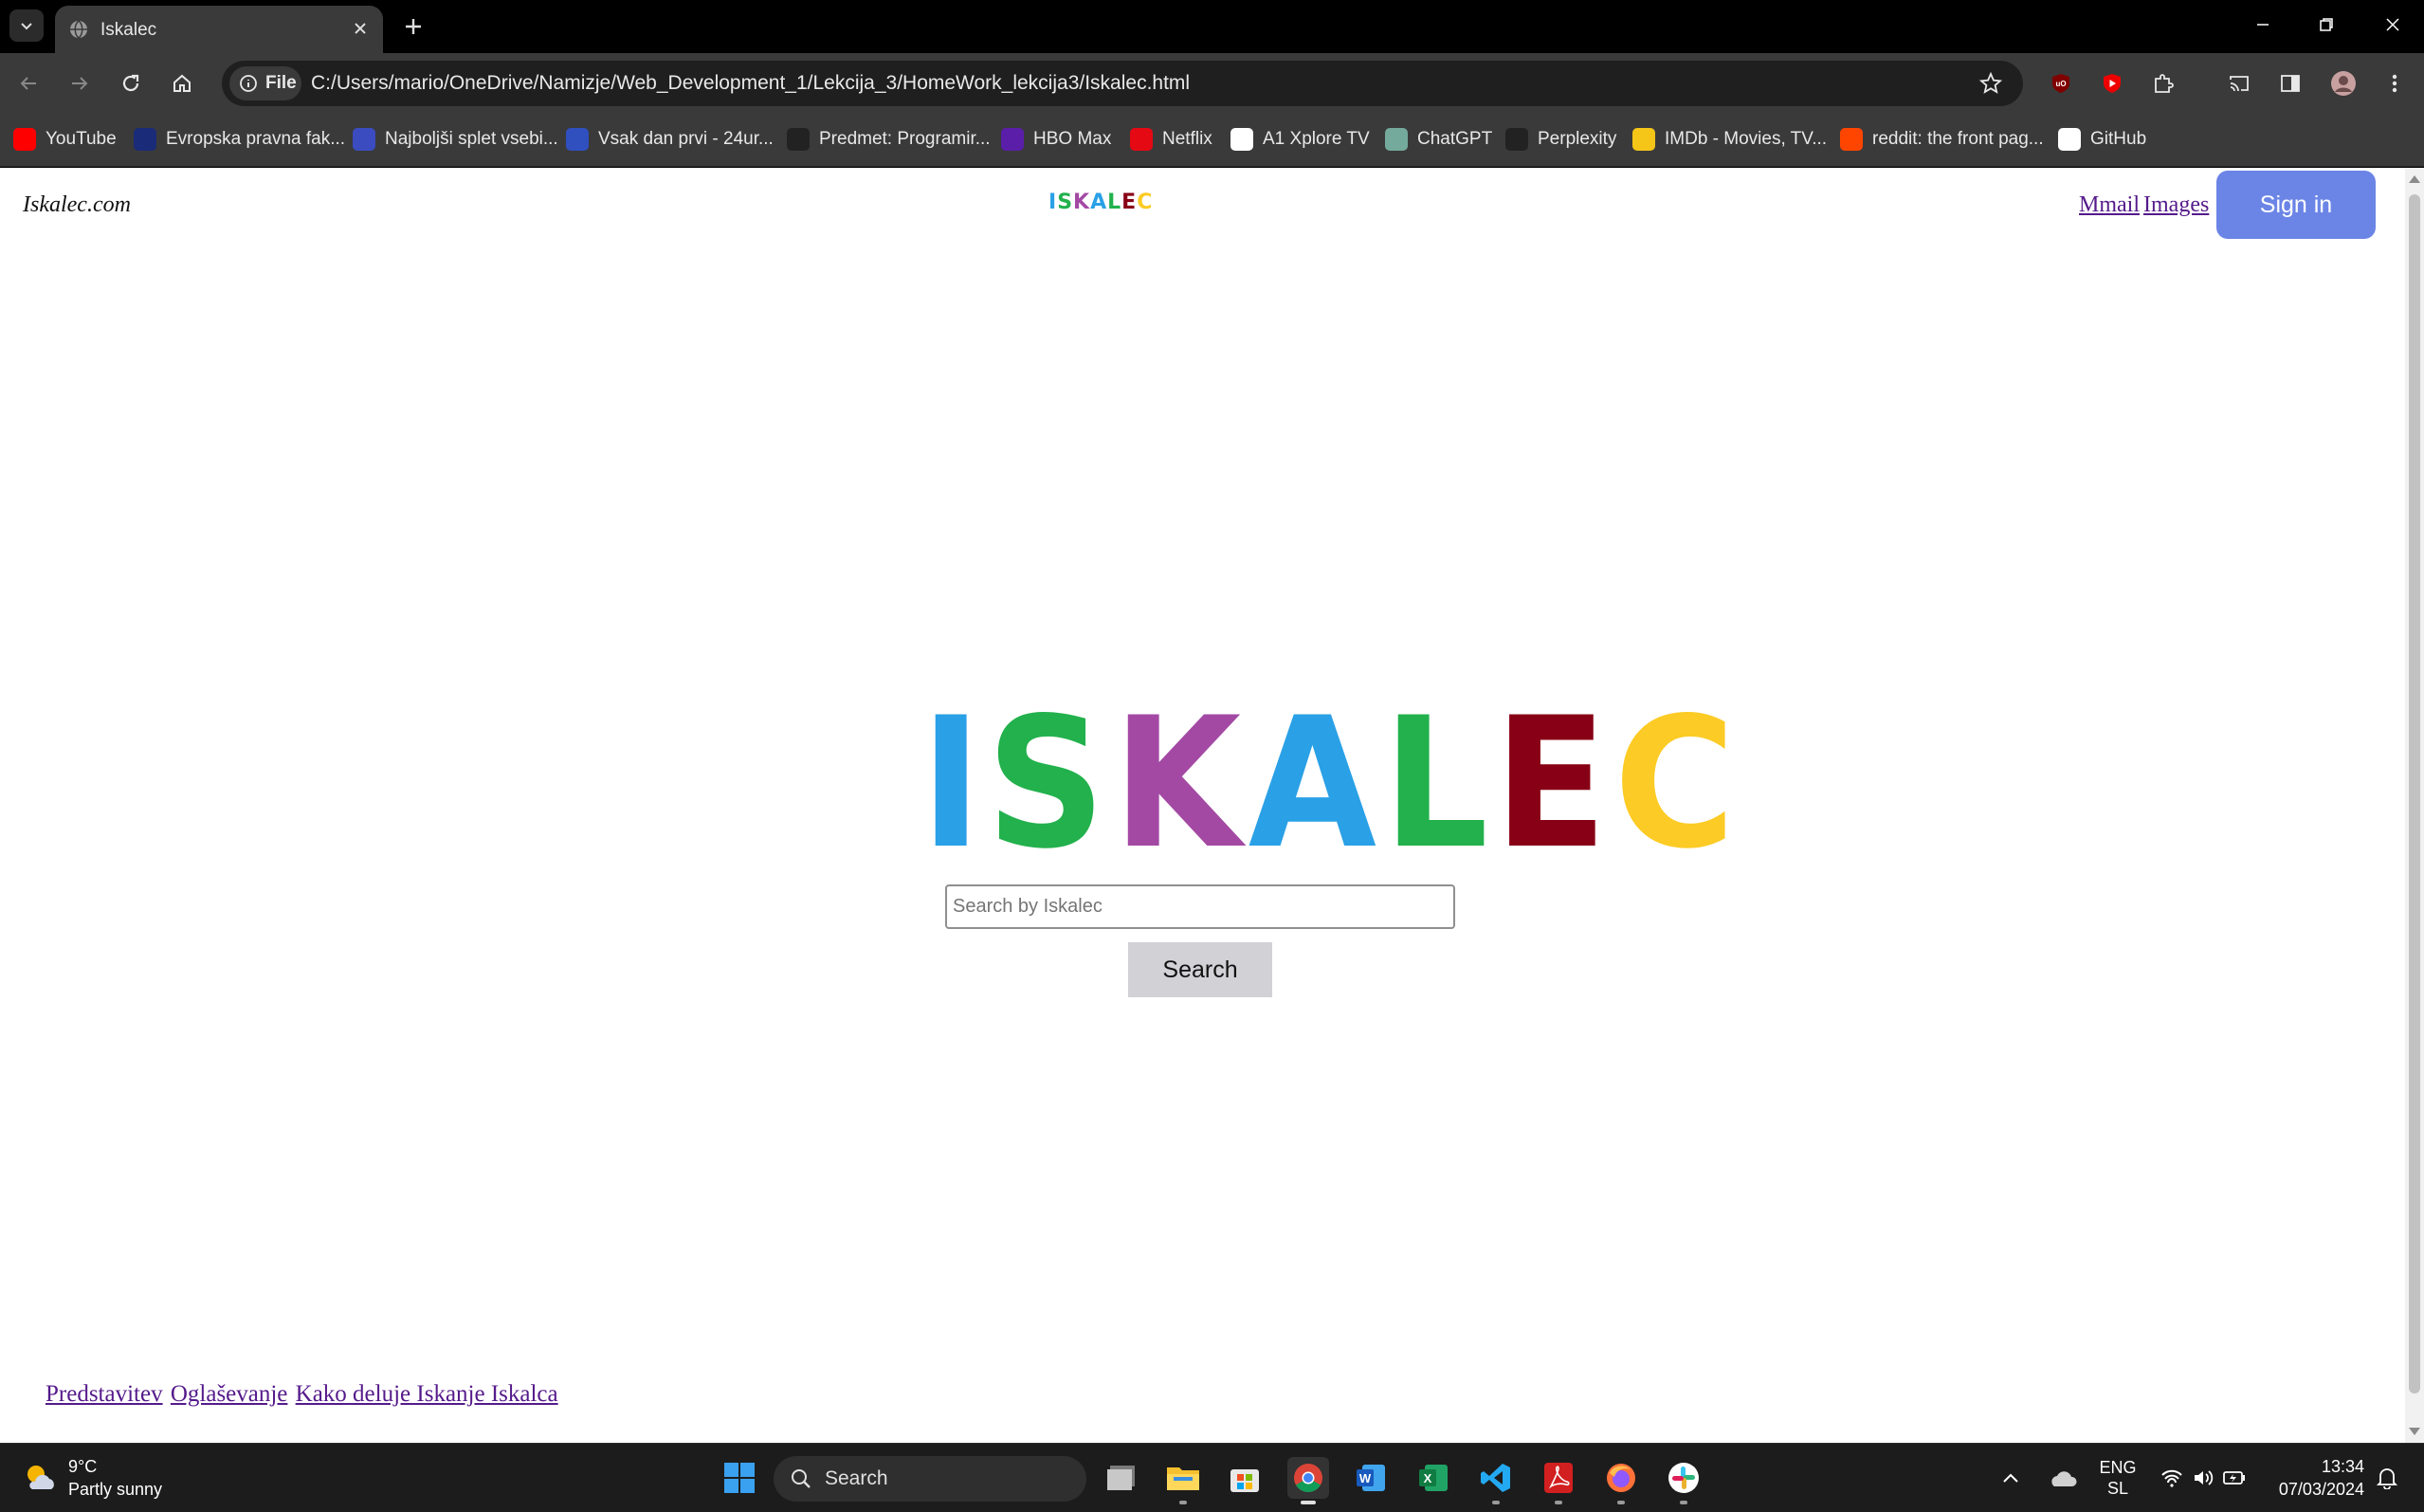 The width and height of the screenshot is (2424, 1512). What do you see at coordinates (2117, 1489) in the screenshot?
I see `keyboard-layout: SL` at bounding box center [2117, 1489].